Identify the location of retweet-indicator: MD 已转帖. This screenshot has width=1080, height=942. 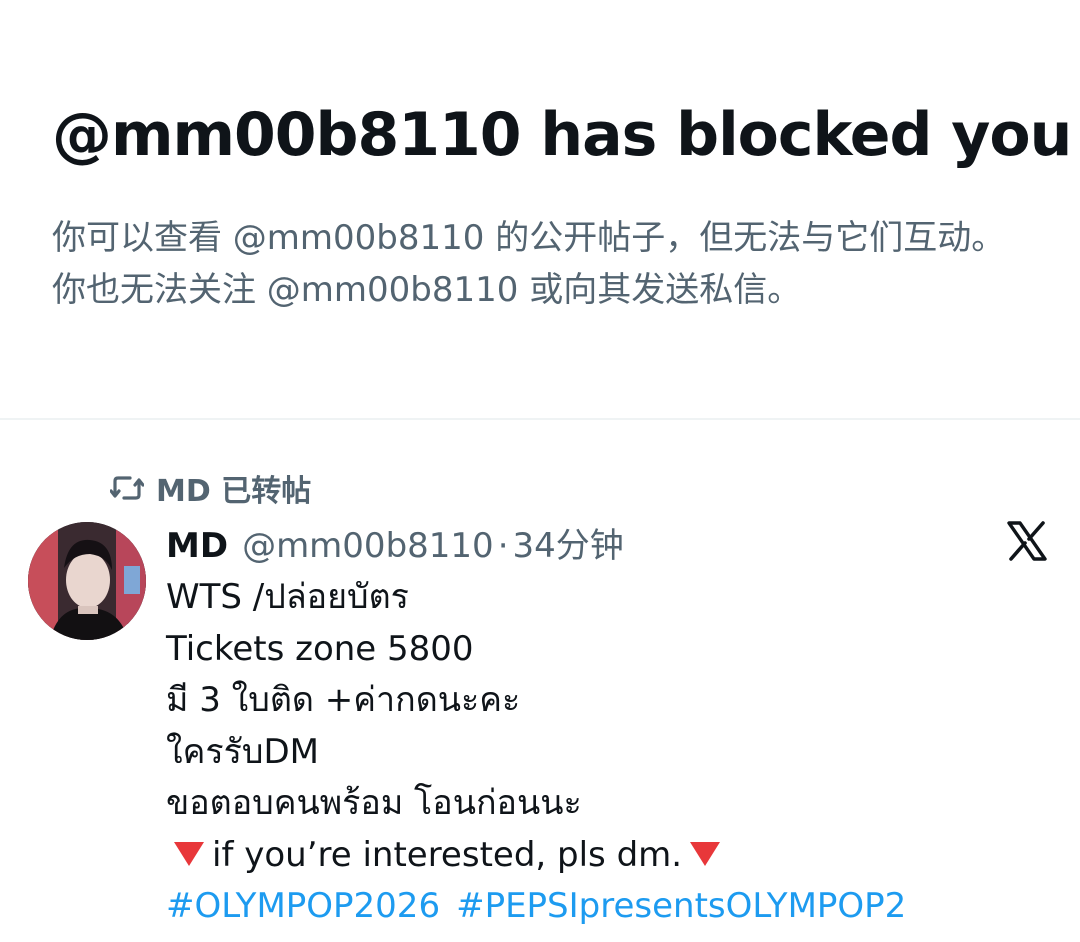
(210, 488).